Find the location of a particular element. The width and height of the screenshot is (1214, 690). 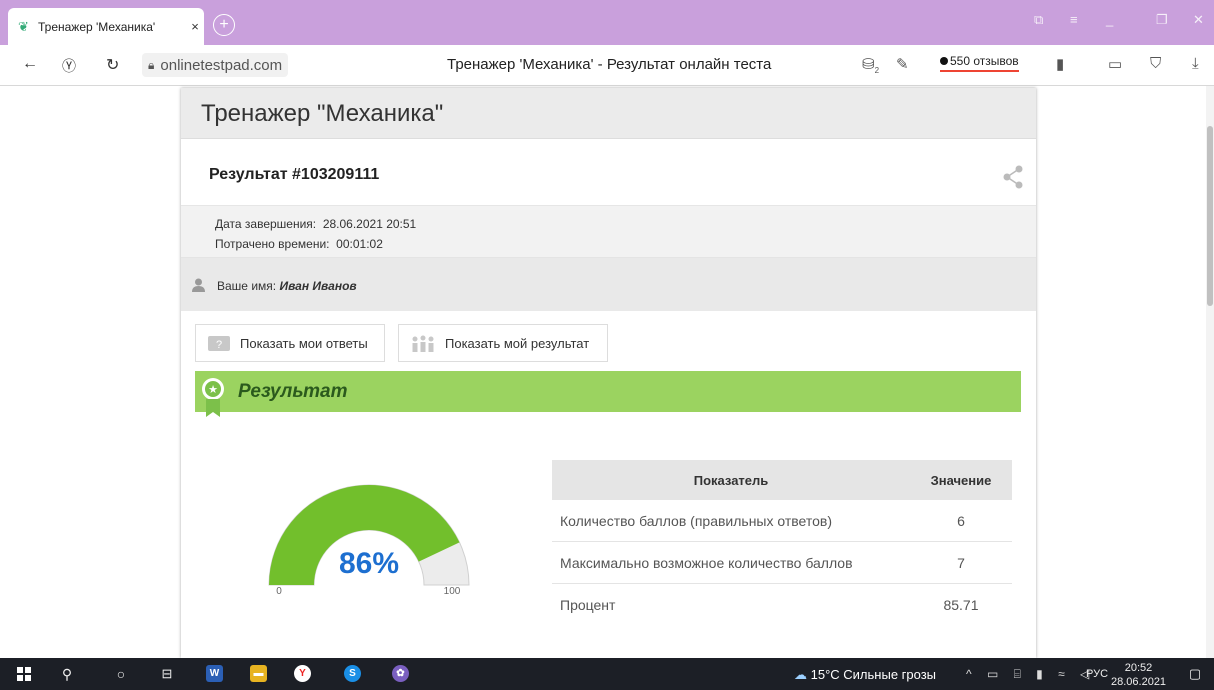

user-name-value: Иван Иванов is located at coordinates (318, 286).